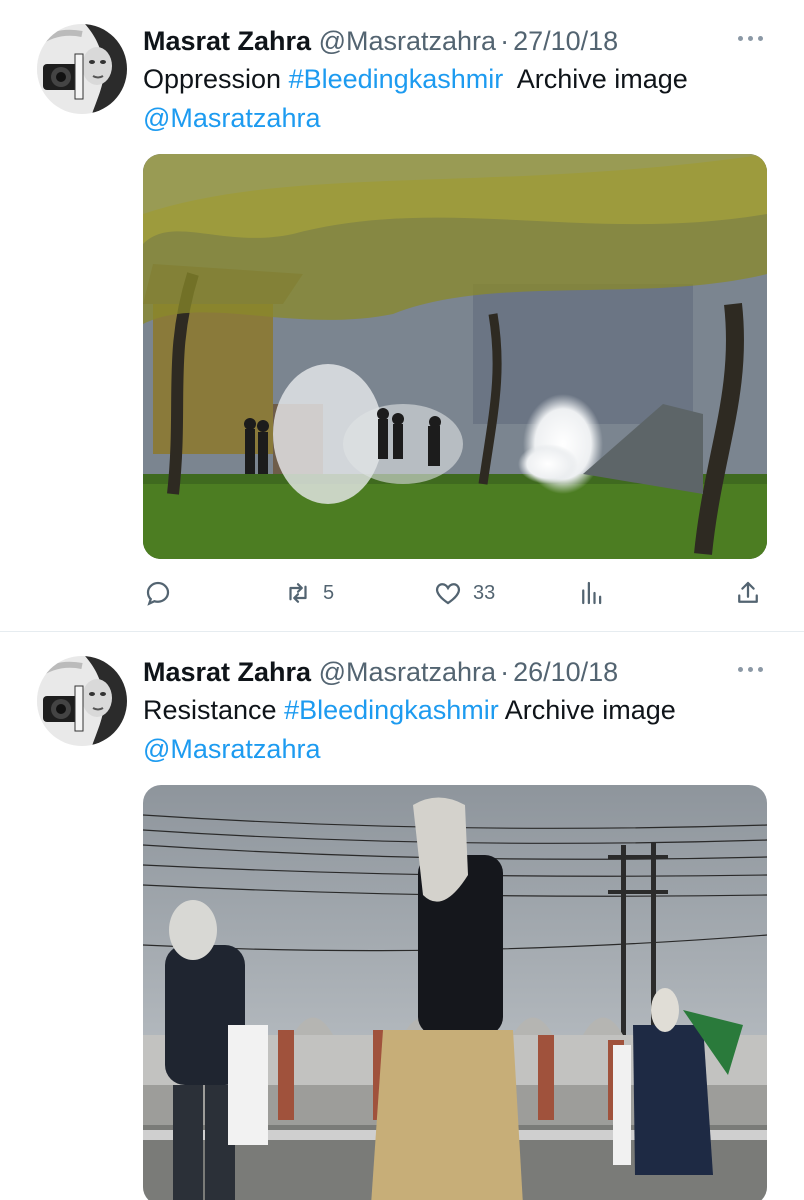 This screenshot has height=1200, width=804. I want to click on views-button, so click(592, 593).